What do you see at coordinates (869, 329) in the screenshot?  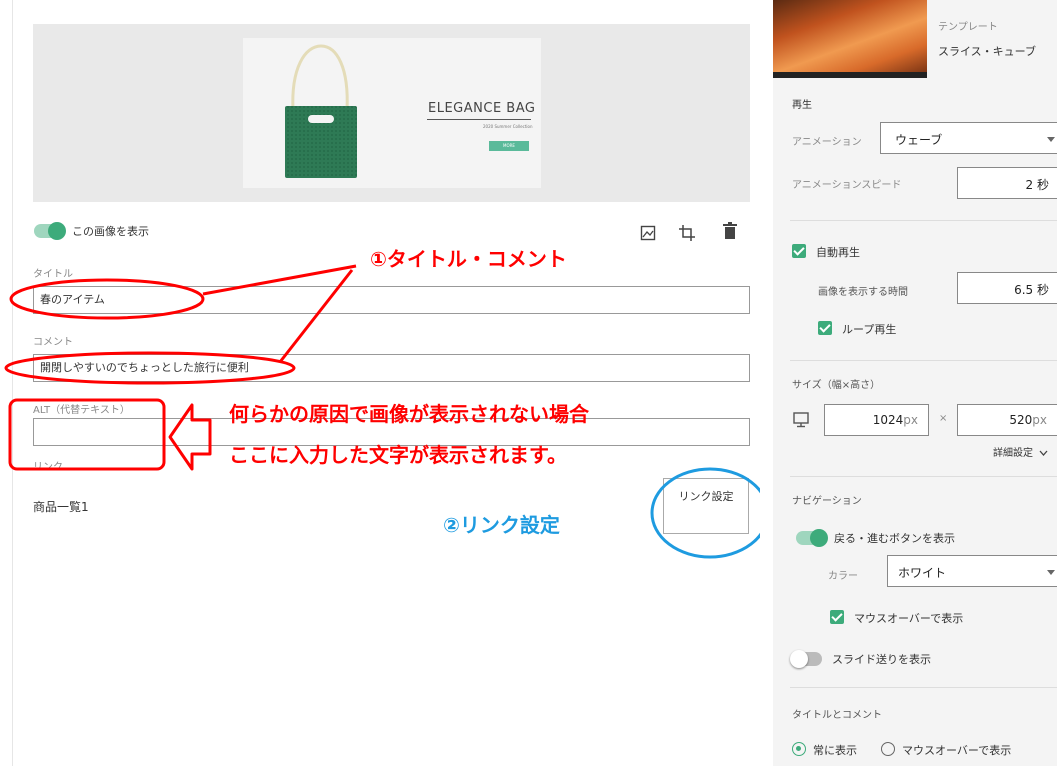 I see `loop-label: ループ再生` at bounding box center [869, 329].